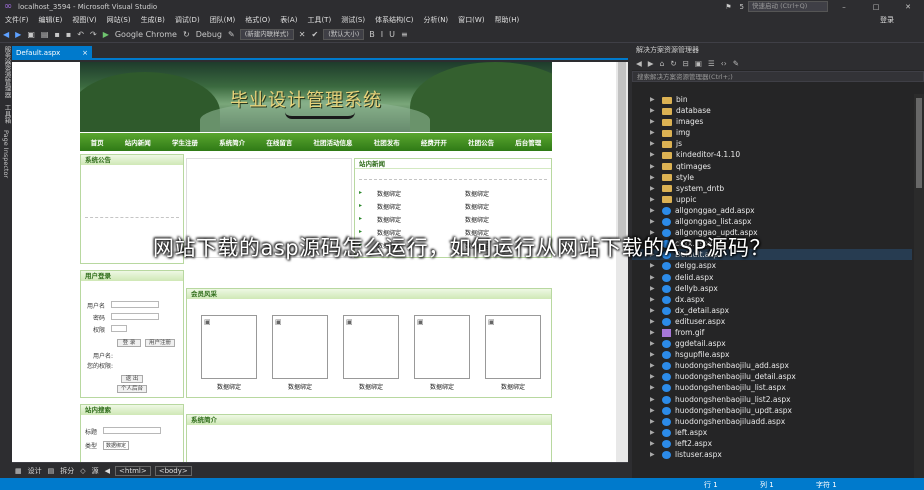 This screenshot has height=490, width=924. Describe the element at coordinates (686, 63) in the screenshot. I see `collapse-icon: ⊟` at that location.